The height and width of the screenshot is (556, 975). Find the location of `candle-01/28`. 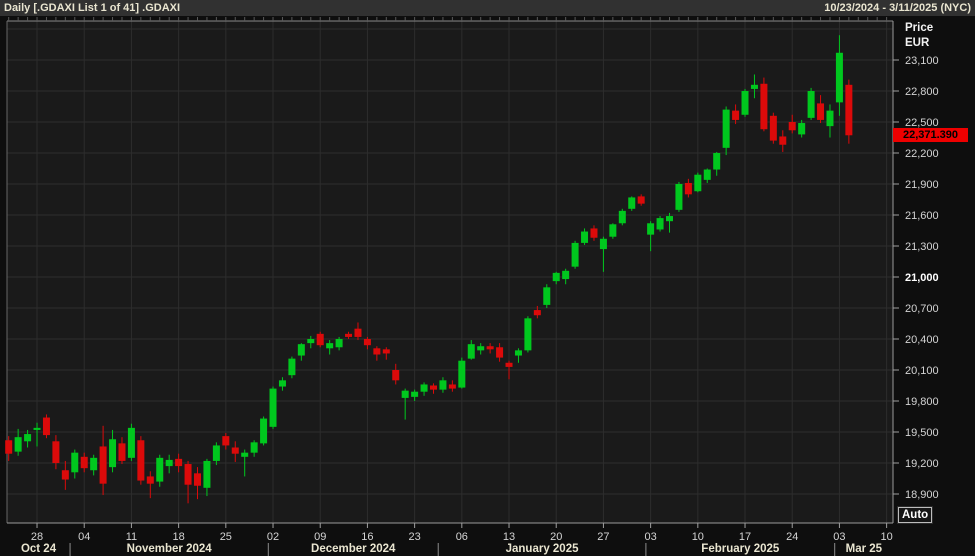

candle-01/28 is located at coordinates (613, 231).